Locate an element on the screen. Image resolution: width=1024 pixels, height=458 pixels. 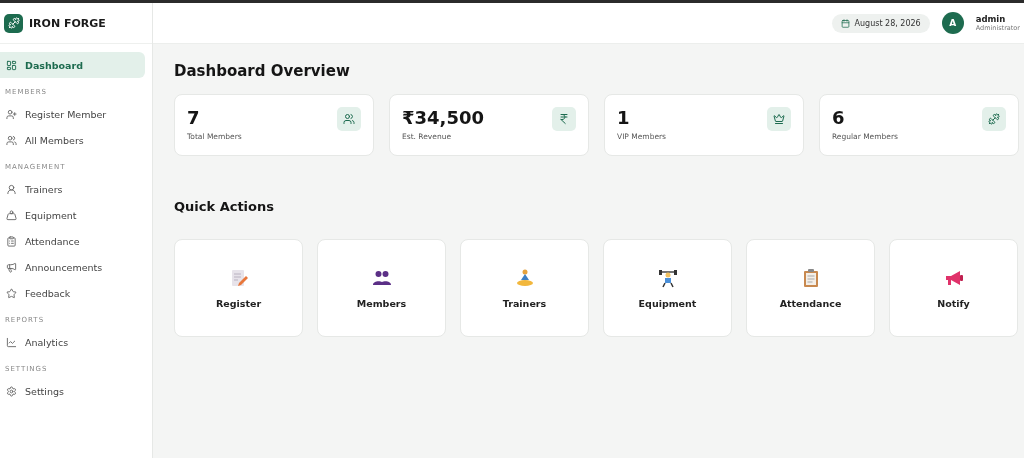
section-title: Quick Actions is located at coordinates (224, 206).